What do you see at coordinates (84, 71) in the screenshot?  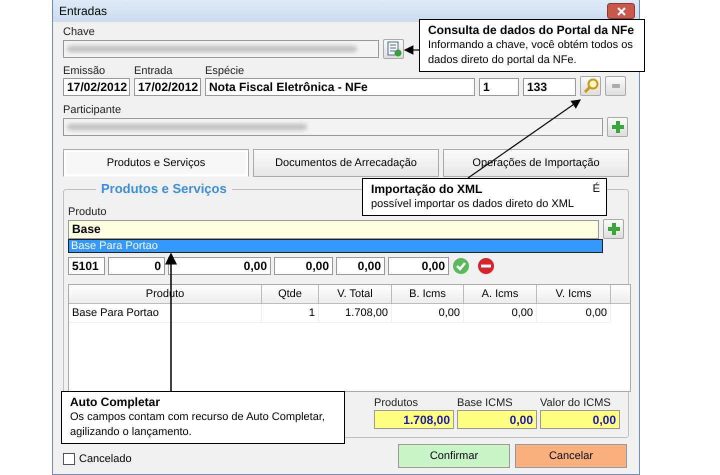 I see `field-label: Emissão` at bounding box center [84, 71].